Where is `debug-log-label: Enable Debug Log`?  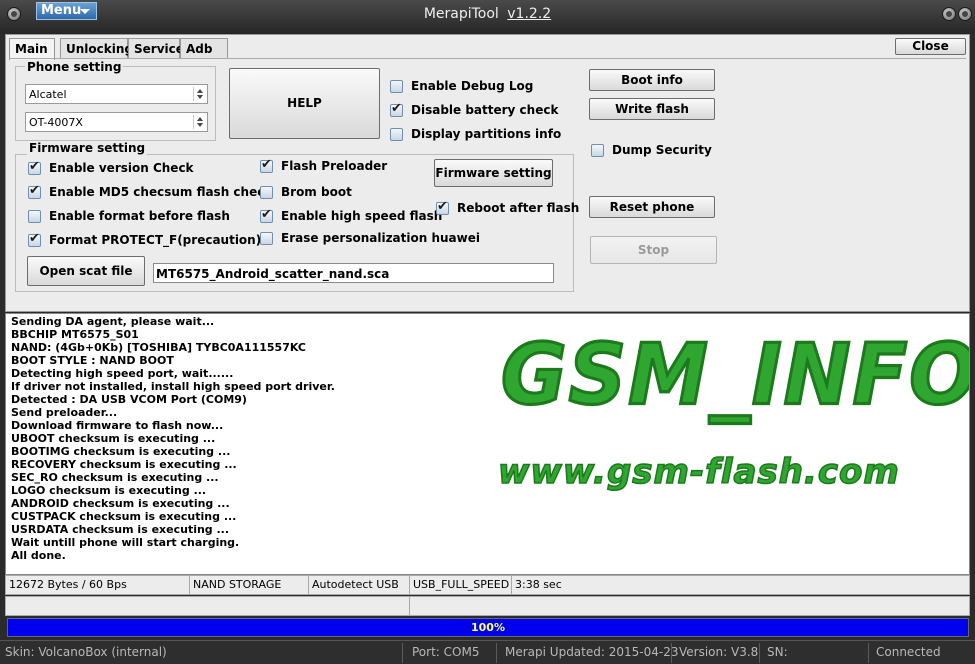 debug-log-label: Enable Debug Log is located at coordinates (472, 86).